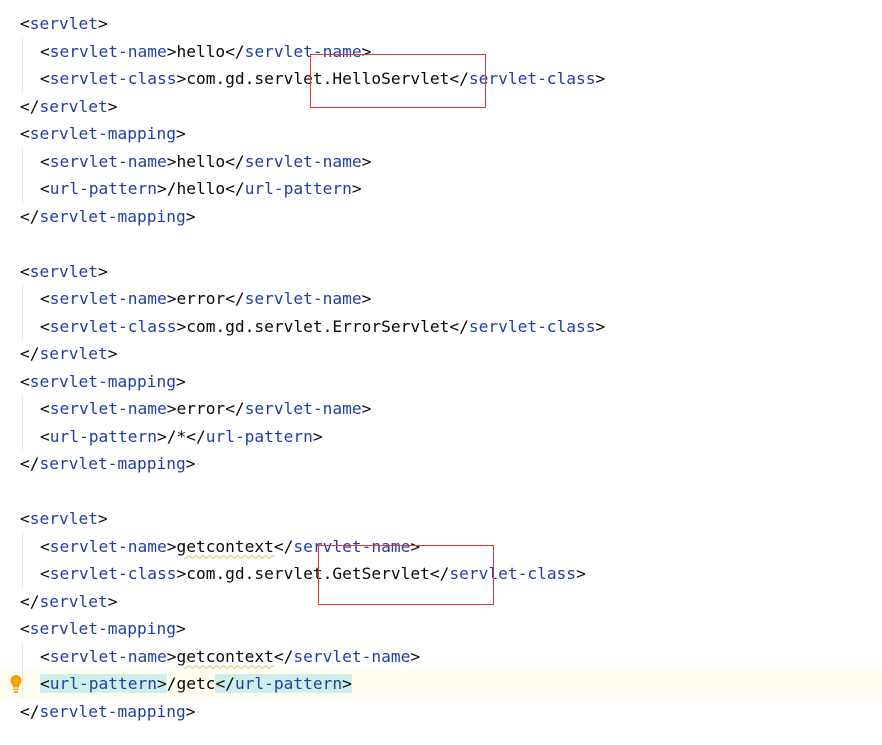  I want to click on code-line: <url-pattern>/hello</ url-pattern >, so click(441, 189).